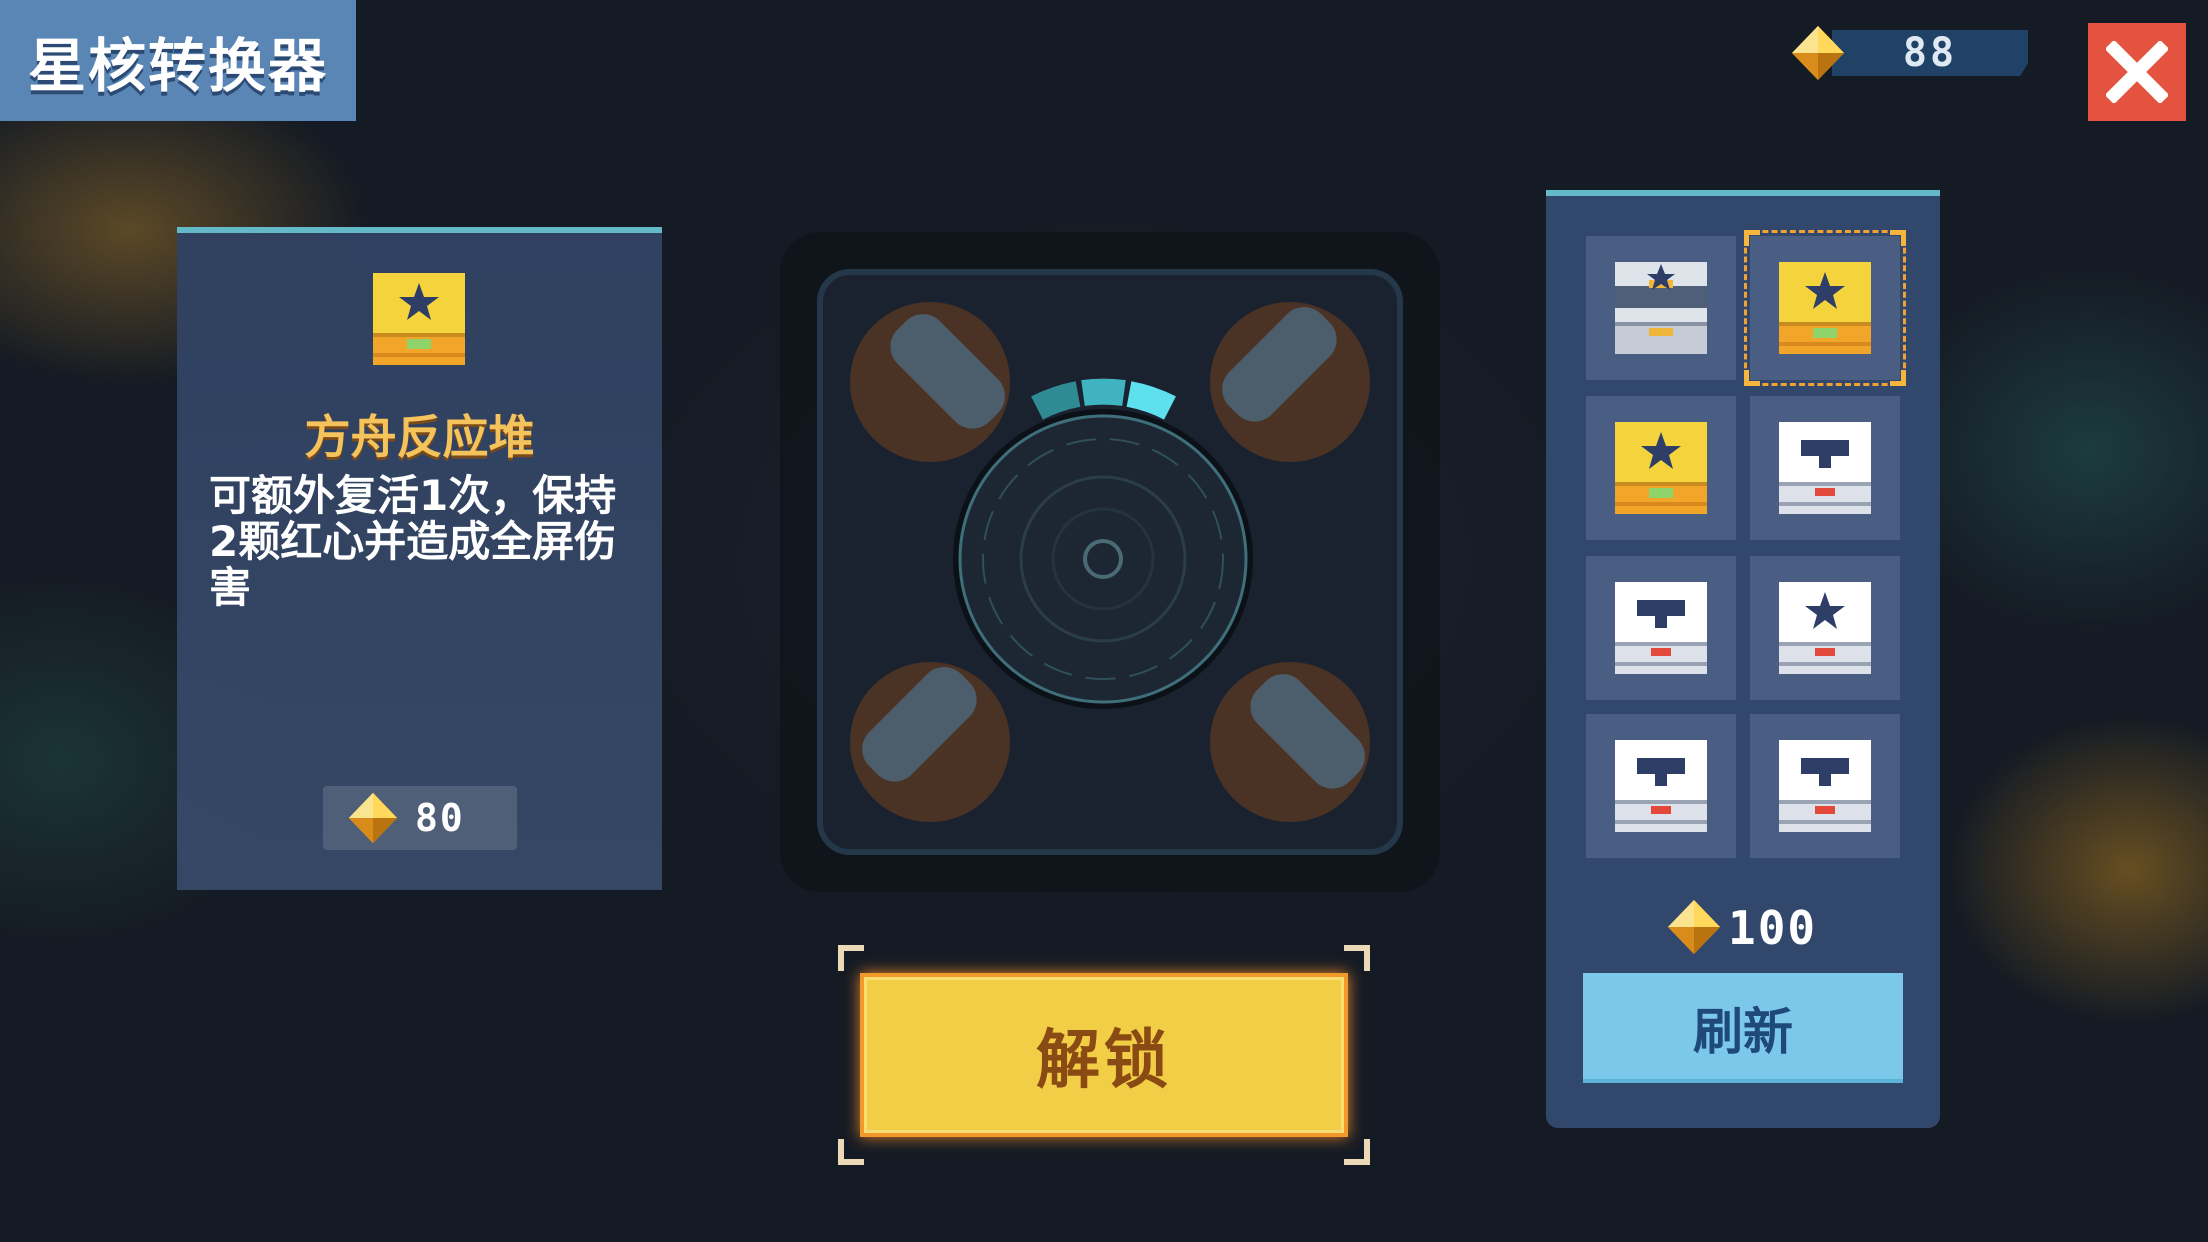 The image size is (2208, 1242). I want to click on refresh-cost: 100, so click(1766, 928).